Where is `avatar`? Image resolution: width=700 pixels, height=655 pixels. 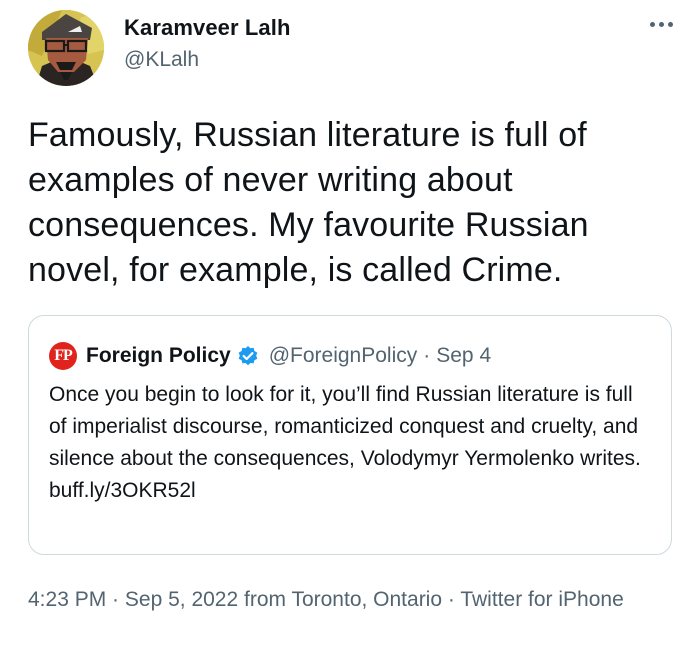 avatar is located at coordinates (66, 48).